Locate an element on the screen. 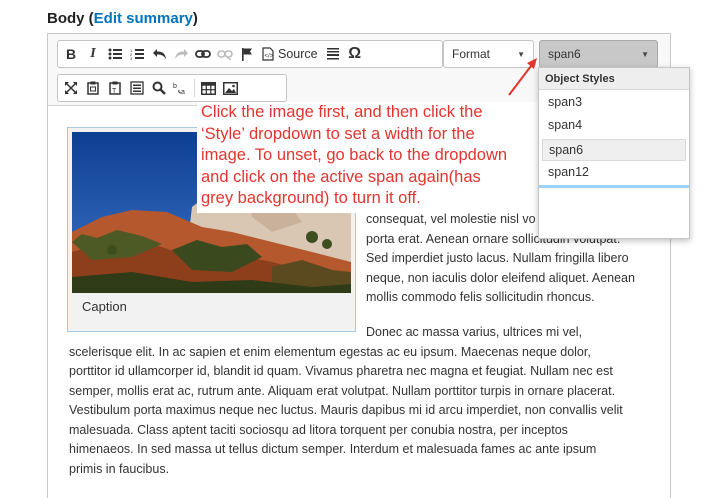  style-label: span6 is located at coordinates (564, 54).